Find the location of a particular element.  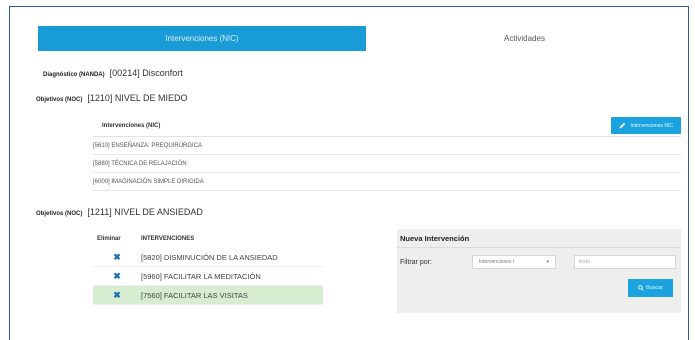

delete-column-header: Eliminar is located at coordinates (109, 239).